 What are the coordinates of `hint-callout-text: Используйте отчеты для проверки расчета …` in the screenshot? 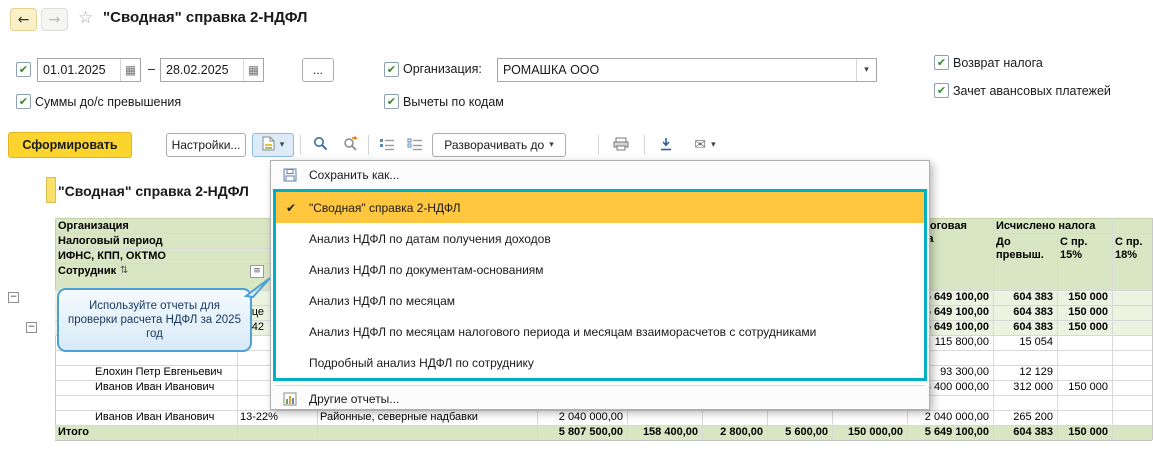 It's located at (154, 320).